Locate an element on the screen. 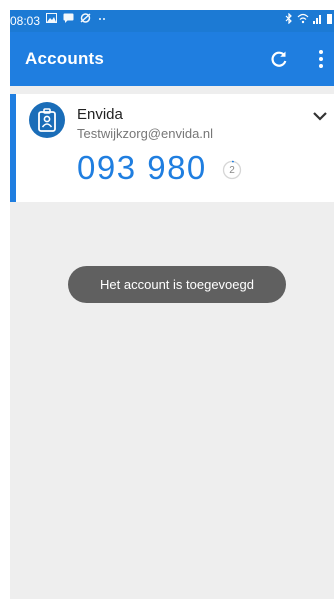  overflow-menu-icon is located at coordinates (321, 59).